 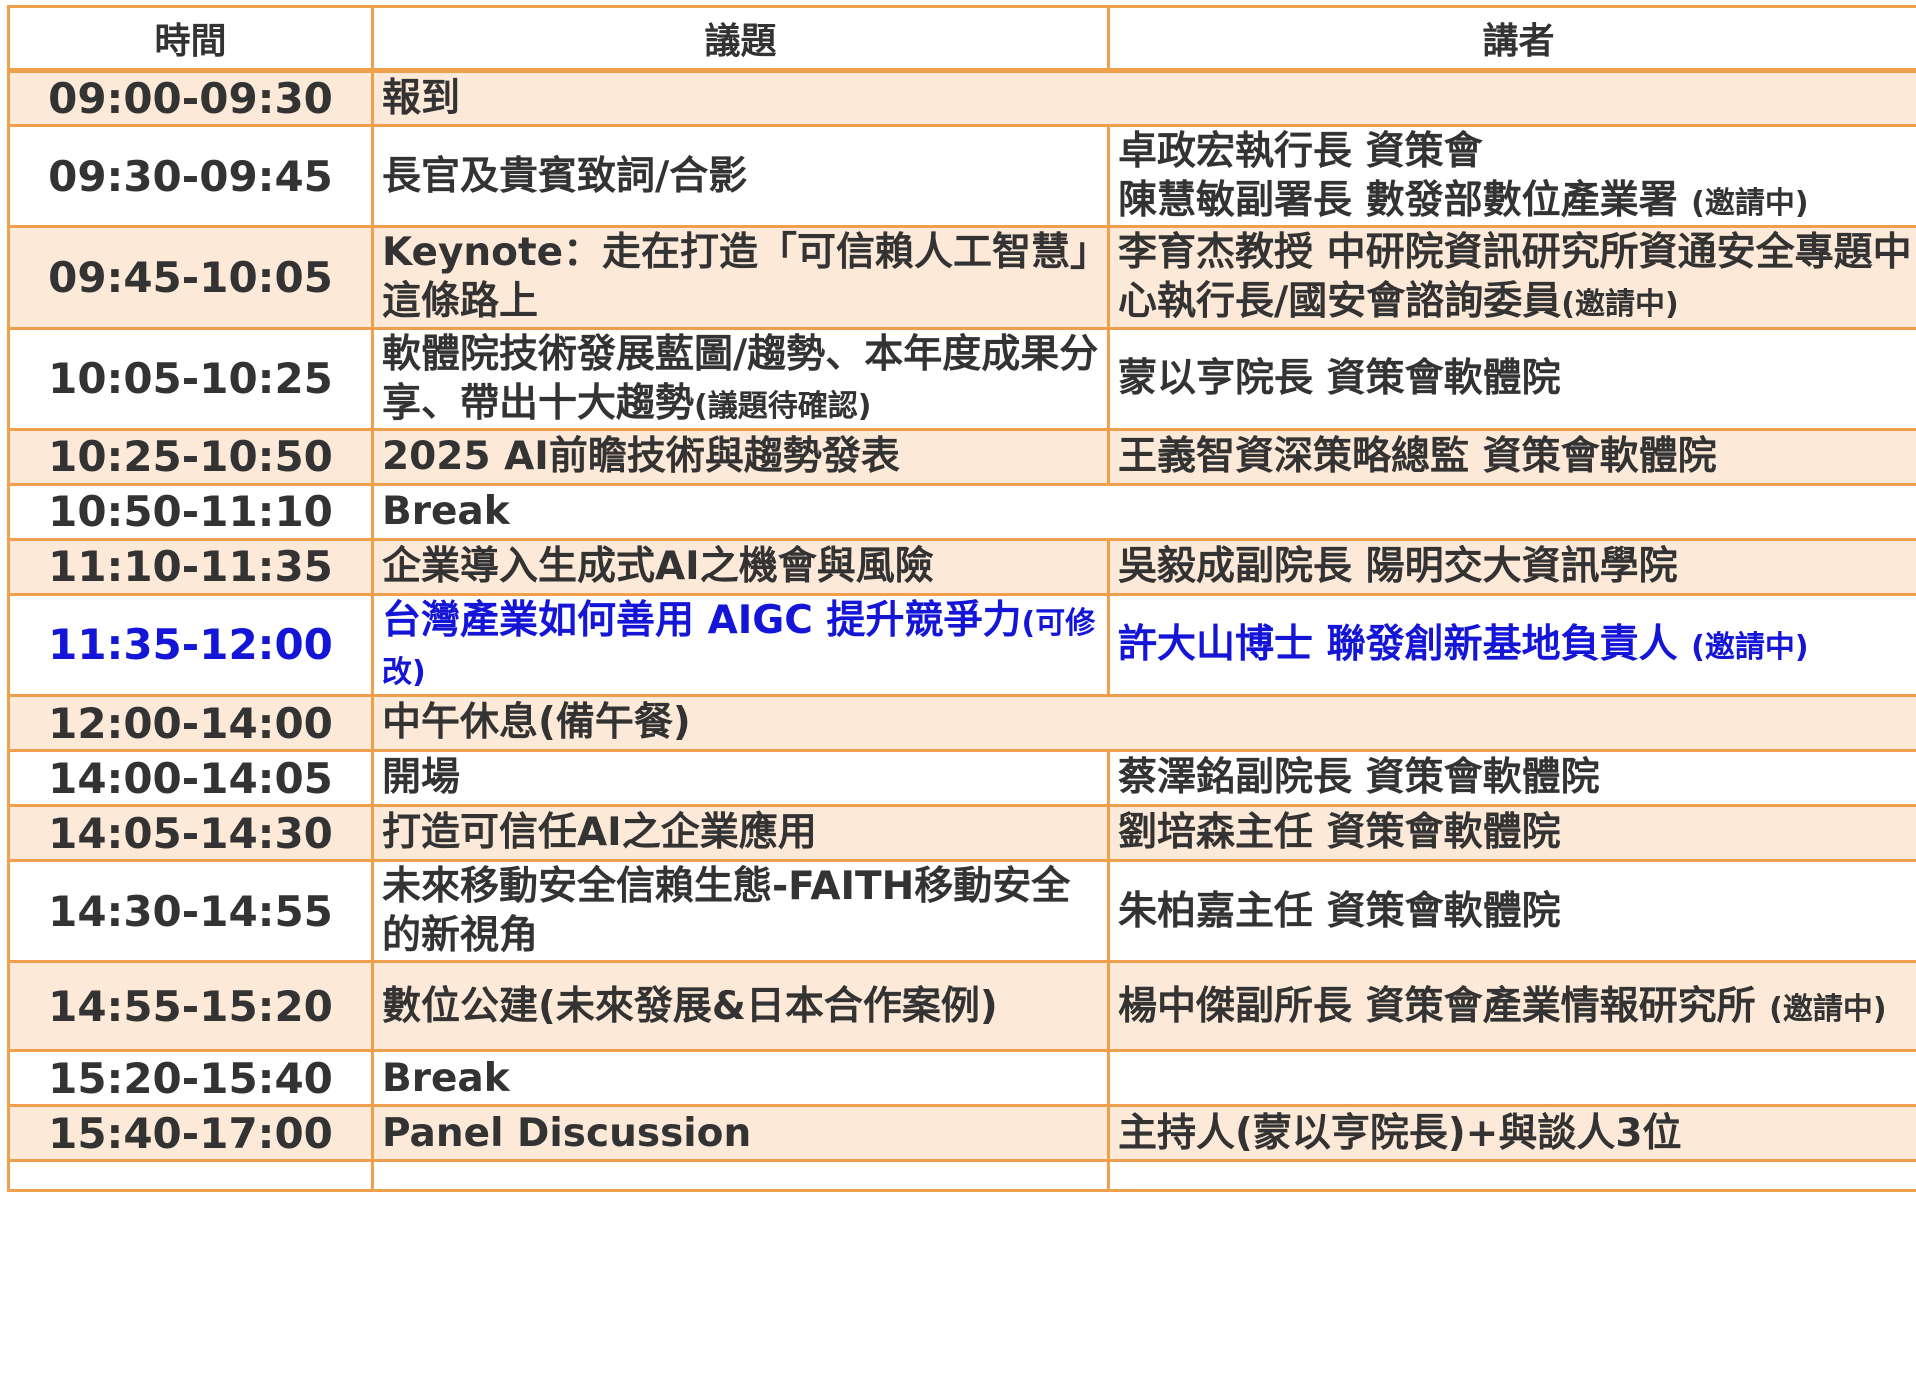 What do you see at coordinates (190, 833) in the screenshot?
I see `time-cell: 14:05-14:30` at bounding box center [190, 833].